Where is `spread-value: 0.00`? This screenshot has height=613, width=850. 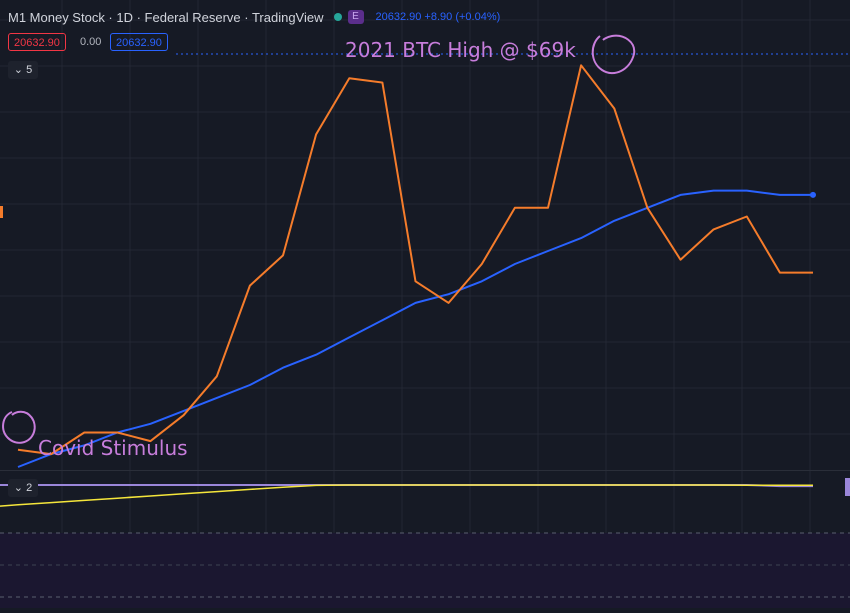
spread-value: 0.00 is located at coordinates (91, 42).